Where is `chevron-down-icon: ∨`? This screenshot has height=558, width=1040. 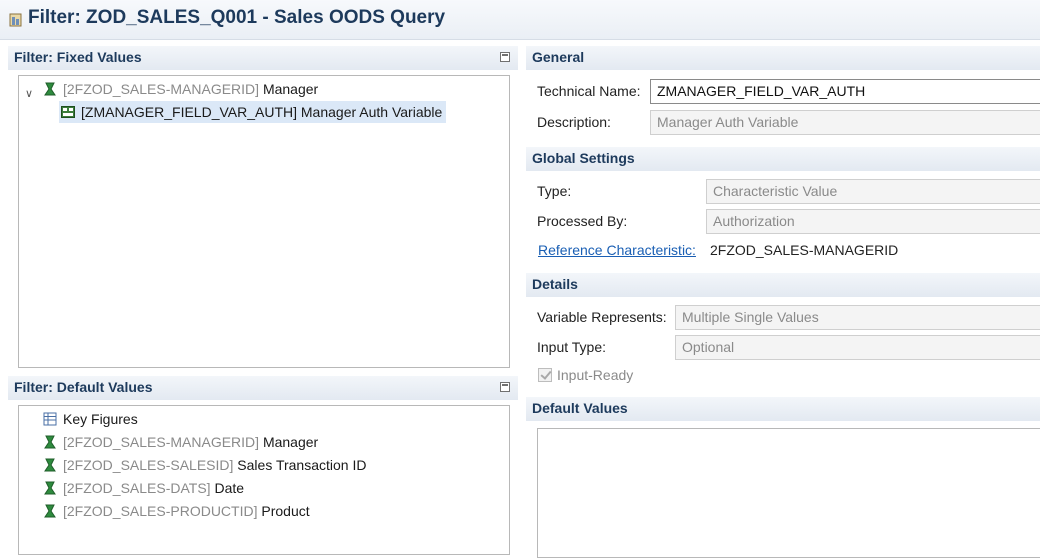
chevron-down-icon: ∨ is located at coordinates (29, 94).